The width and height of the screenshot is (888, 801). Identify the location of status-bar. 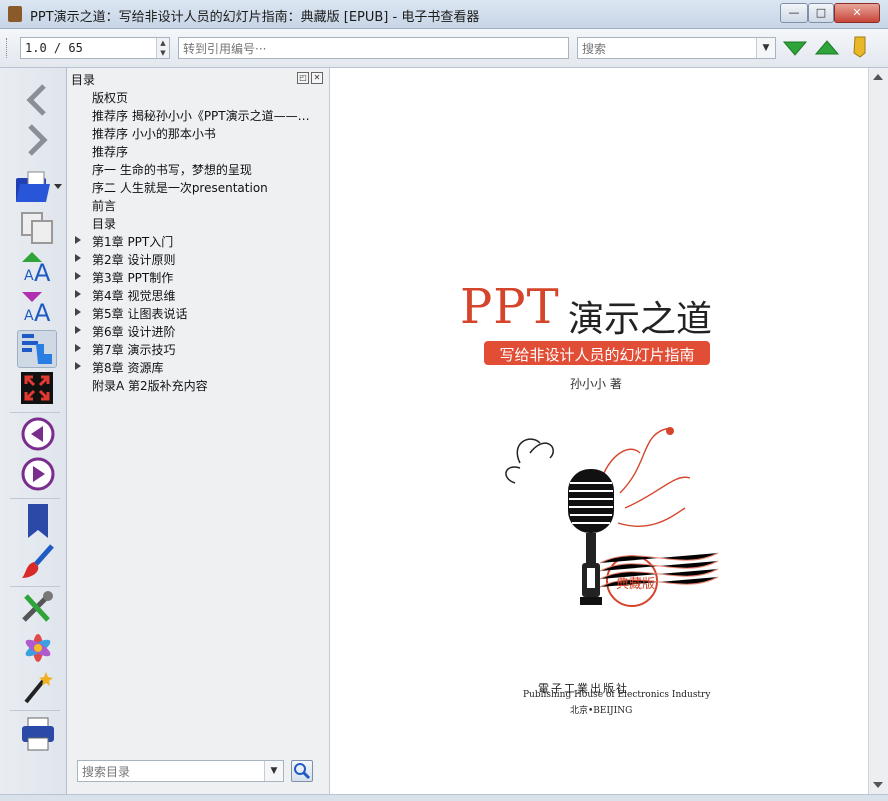
(444, 797).